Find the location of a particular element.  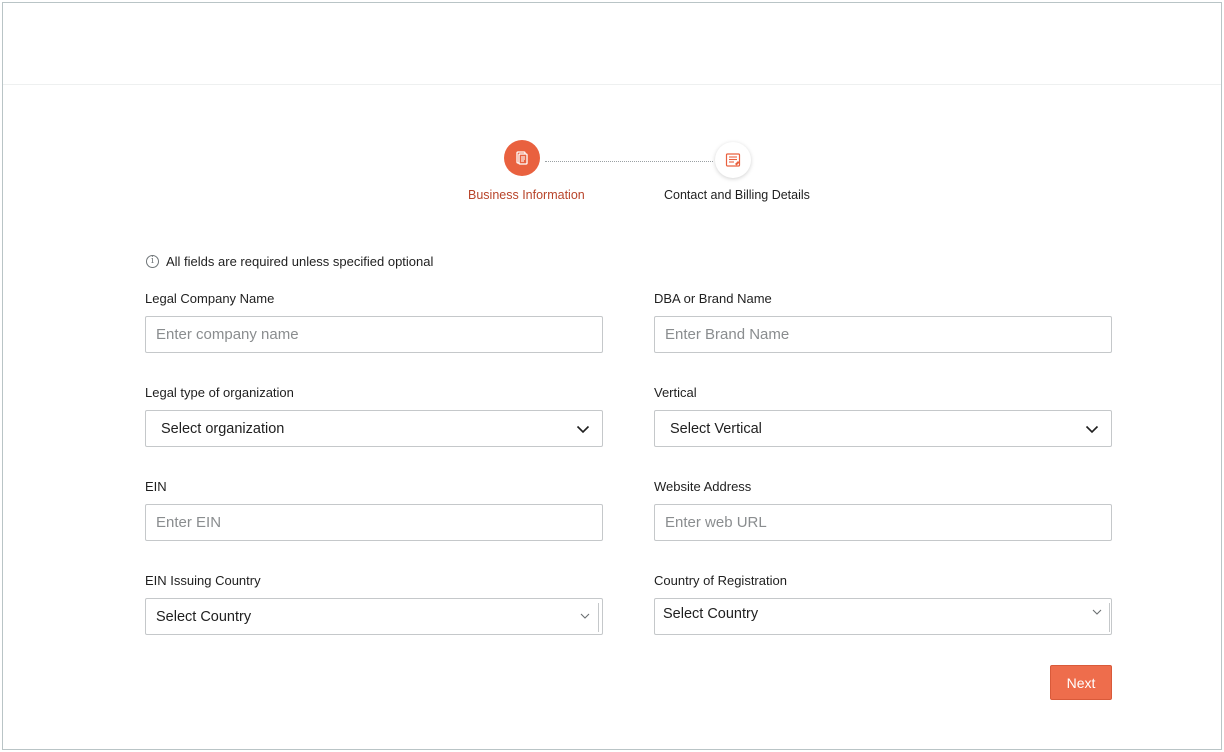

top-bar is located at coordinates (612, 44).